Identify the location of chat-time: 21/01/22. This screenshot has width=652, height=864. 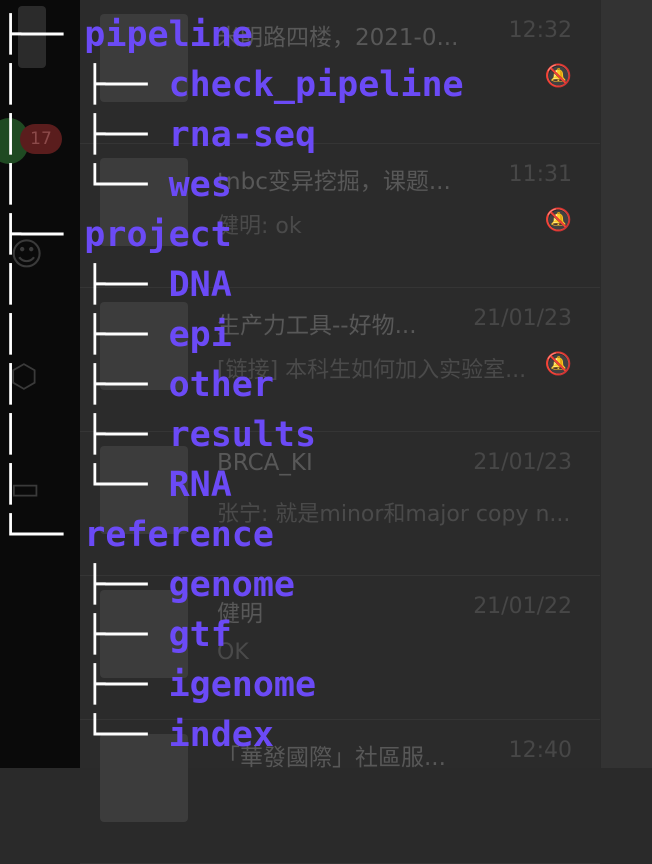
(522, 606).